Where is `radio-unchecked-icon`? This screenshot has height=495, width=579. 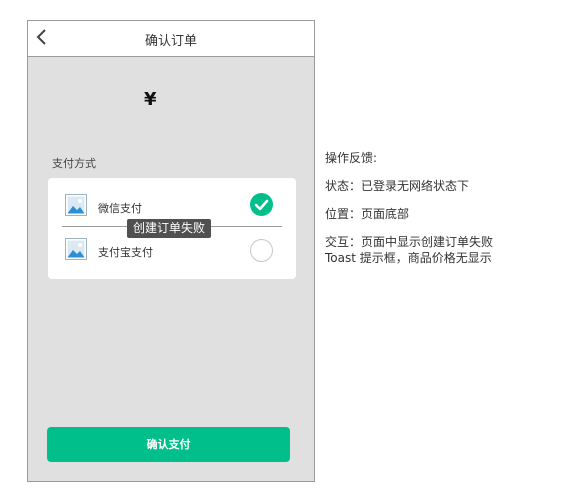
radio-unchecked-icon is located at coordinates (261, 250).